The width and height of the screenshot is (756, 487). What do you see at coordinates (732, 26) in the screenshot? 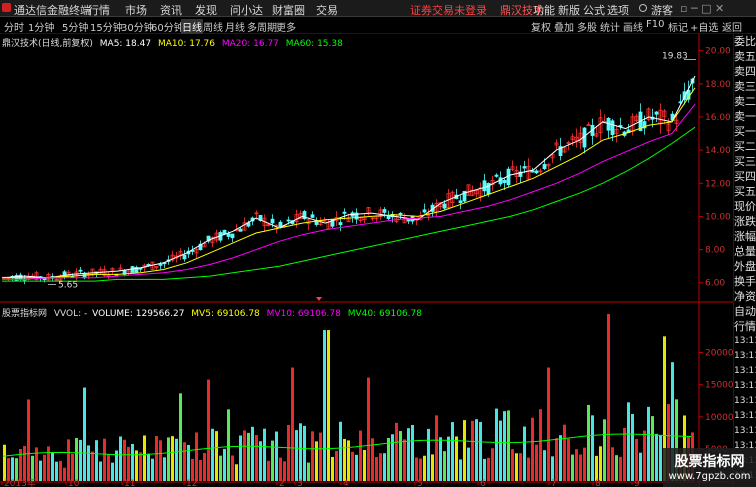
I see `tool-back: 返回` at bounding box center [732, 26].